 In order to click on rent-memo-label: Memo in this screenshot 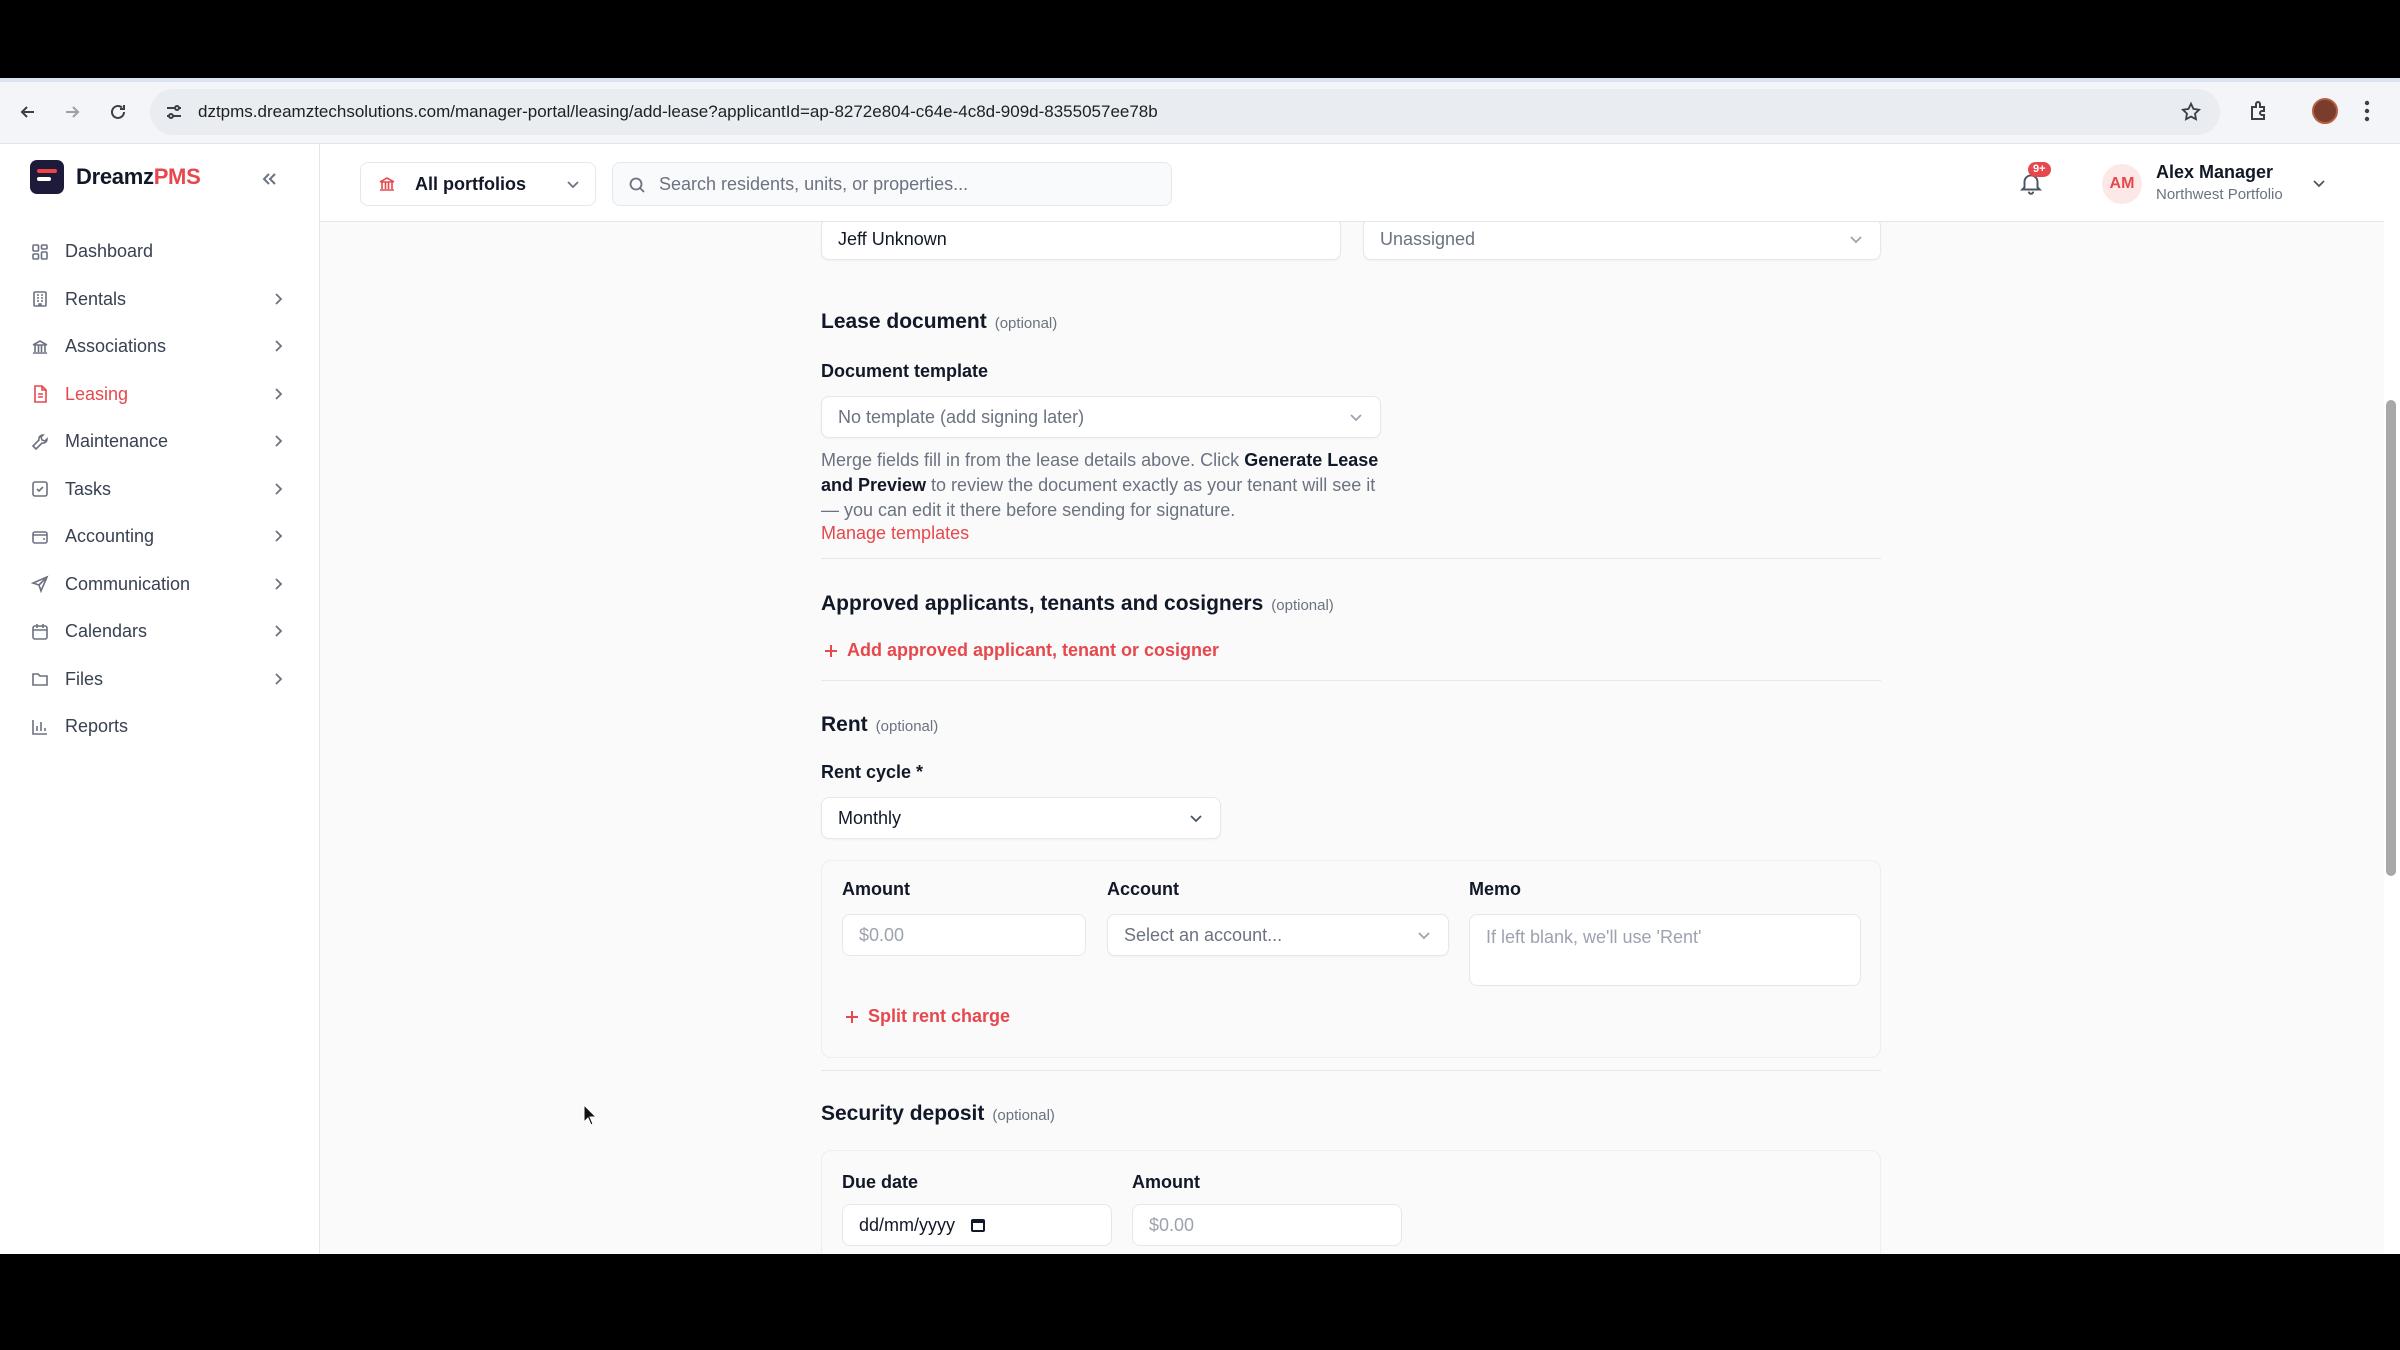, I will do `click(1495, 889)`.